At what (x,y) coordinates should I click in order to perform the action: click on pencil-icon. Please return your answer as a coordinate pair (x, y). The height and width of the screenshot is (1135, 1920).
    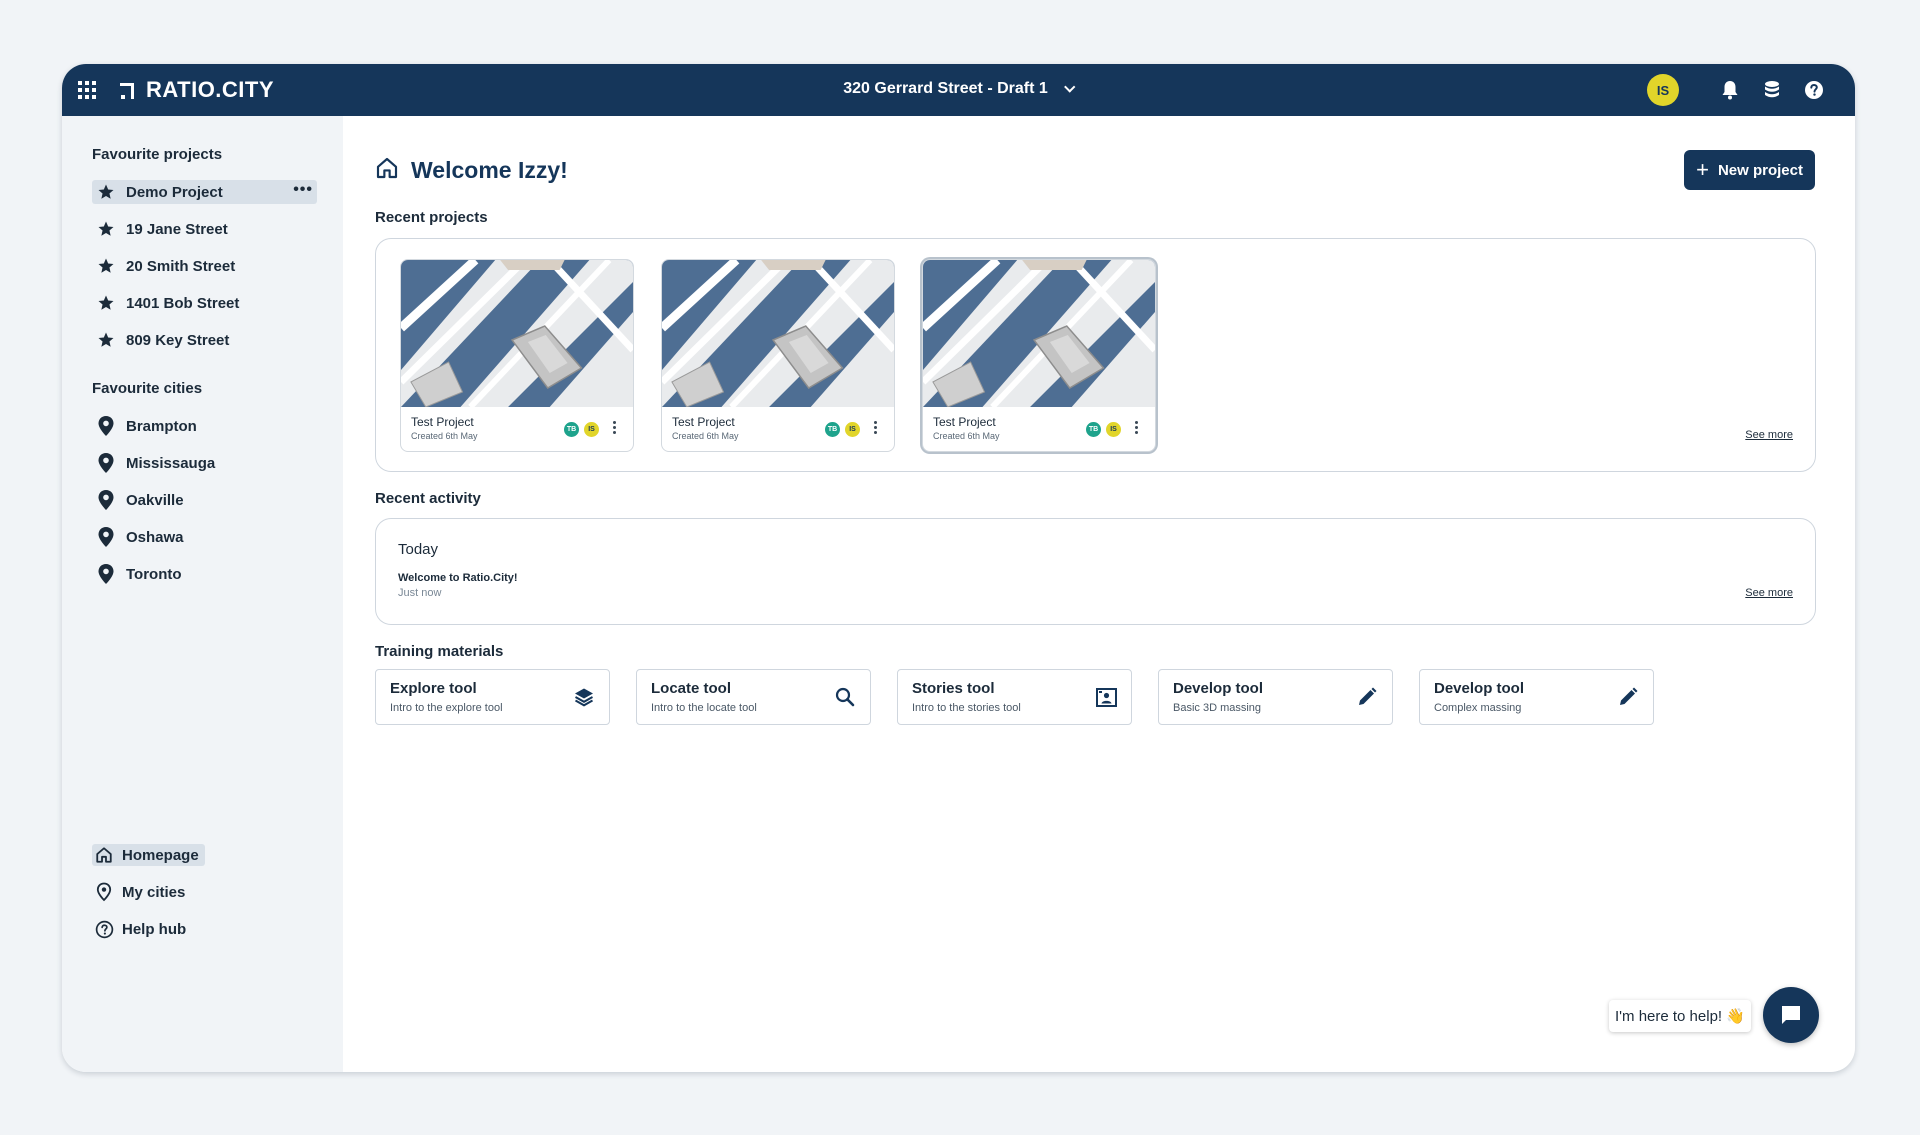
    Looking at the image, I should click on (1628, 697).